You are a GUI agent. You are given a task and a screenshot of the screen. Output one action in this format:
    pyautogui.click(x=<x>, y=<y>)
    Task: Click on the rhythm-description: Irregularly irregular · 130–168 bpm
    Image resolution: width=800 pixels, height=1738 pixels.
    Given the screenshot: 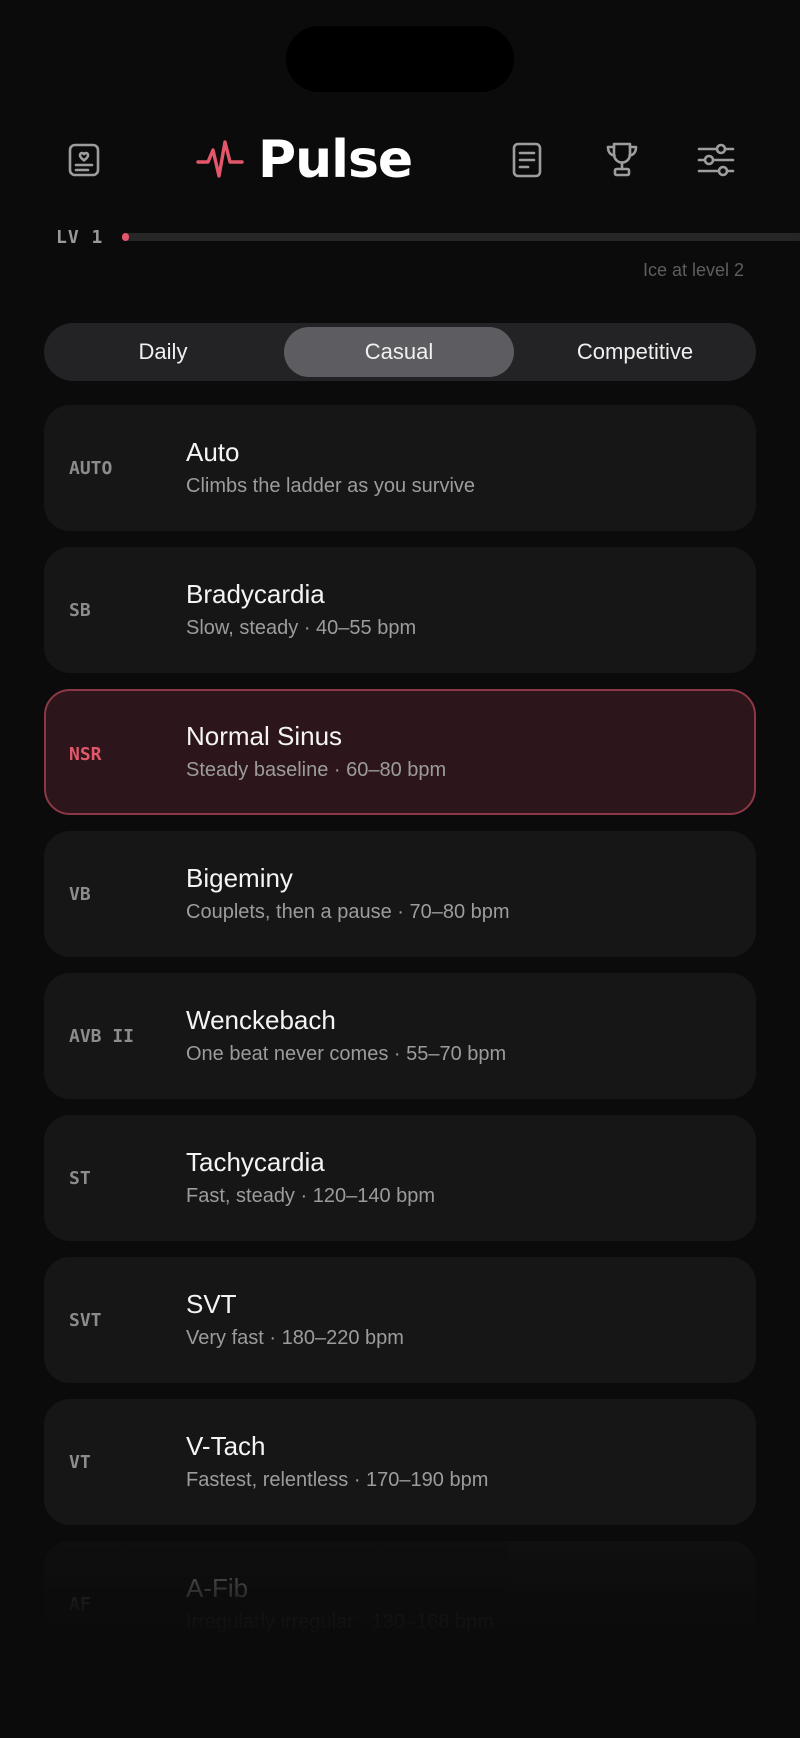 What is the action you would take?
    pyautogui.click(x=340, y=1622)
    